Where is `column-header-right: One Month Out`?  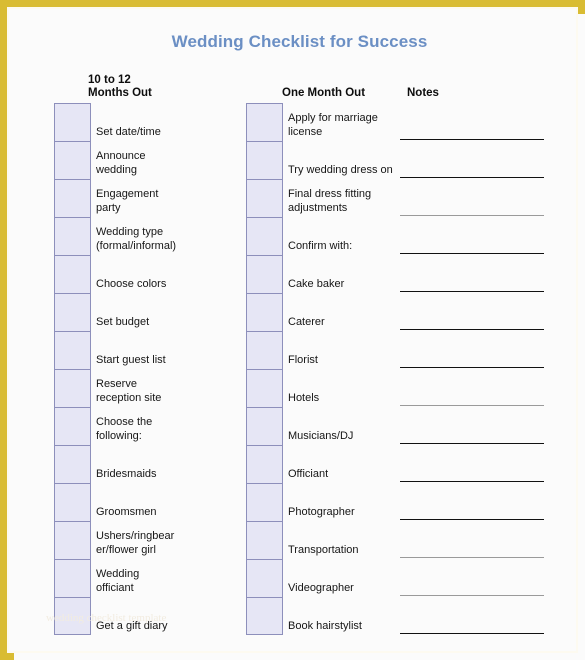
column-header-right: One Month Out is located at coordinates (324, 93).